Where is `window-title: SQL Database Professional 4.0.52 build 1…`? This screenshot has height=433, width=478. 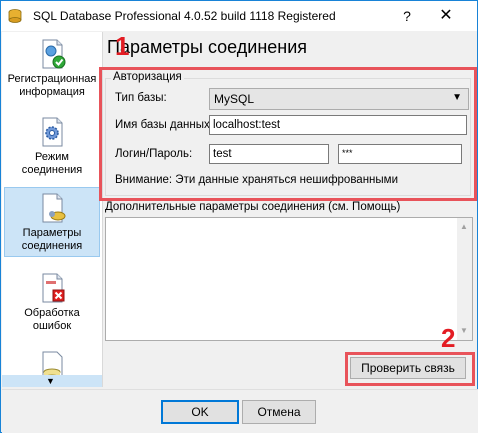
window-title: SQL Database Professional 4.0.52 build 1… is located at coordinates (184, 16).